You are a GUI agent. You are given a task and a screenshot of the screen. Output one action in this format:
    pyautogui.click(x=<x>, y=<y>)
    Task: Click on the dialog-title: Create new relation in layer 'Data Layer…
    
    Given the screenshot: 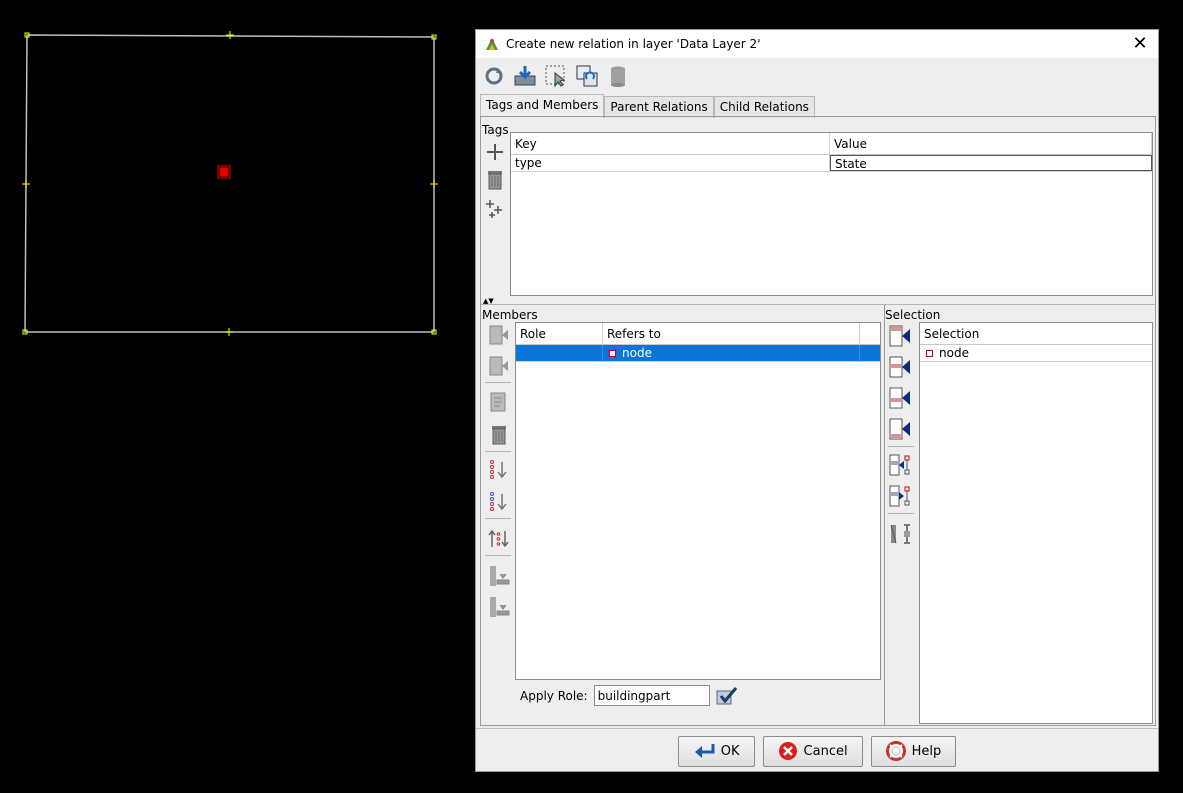 What is the action you would take?
    pyautogui.click(x=633, y=44)
    